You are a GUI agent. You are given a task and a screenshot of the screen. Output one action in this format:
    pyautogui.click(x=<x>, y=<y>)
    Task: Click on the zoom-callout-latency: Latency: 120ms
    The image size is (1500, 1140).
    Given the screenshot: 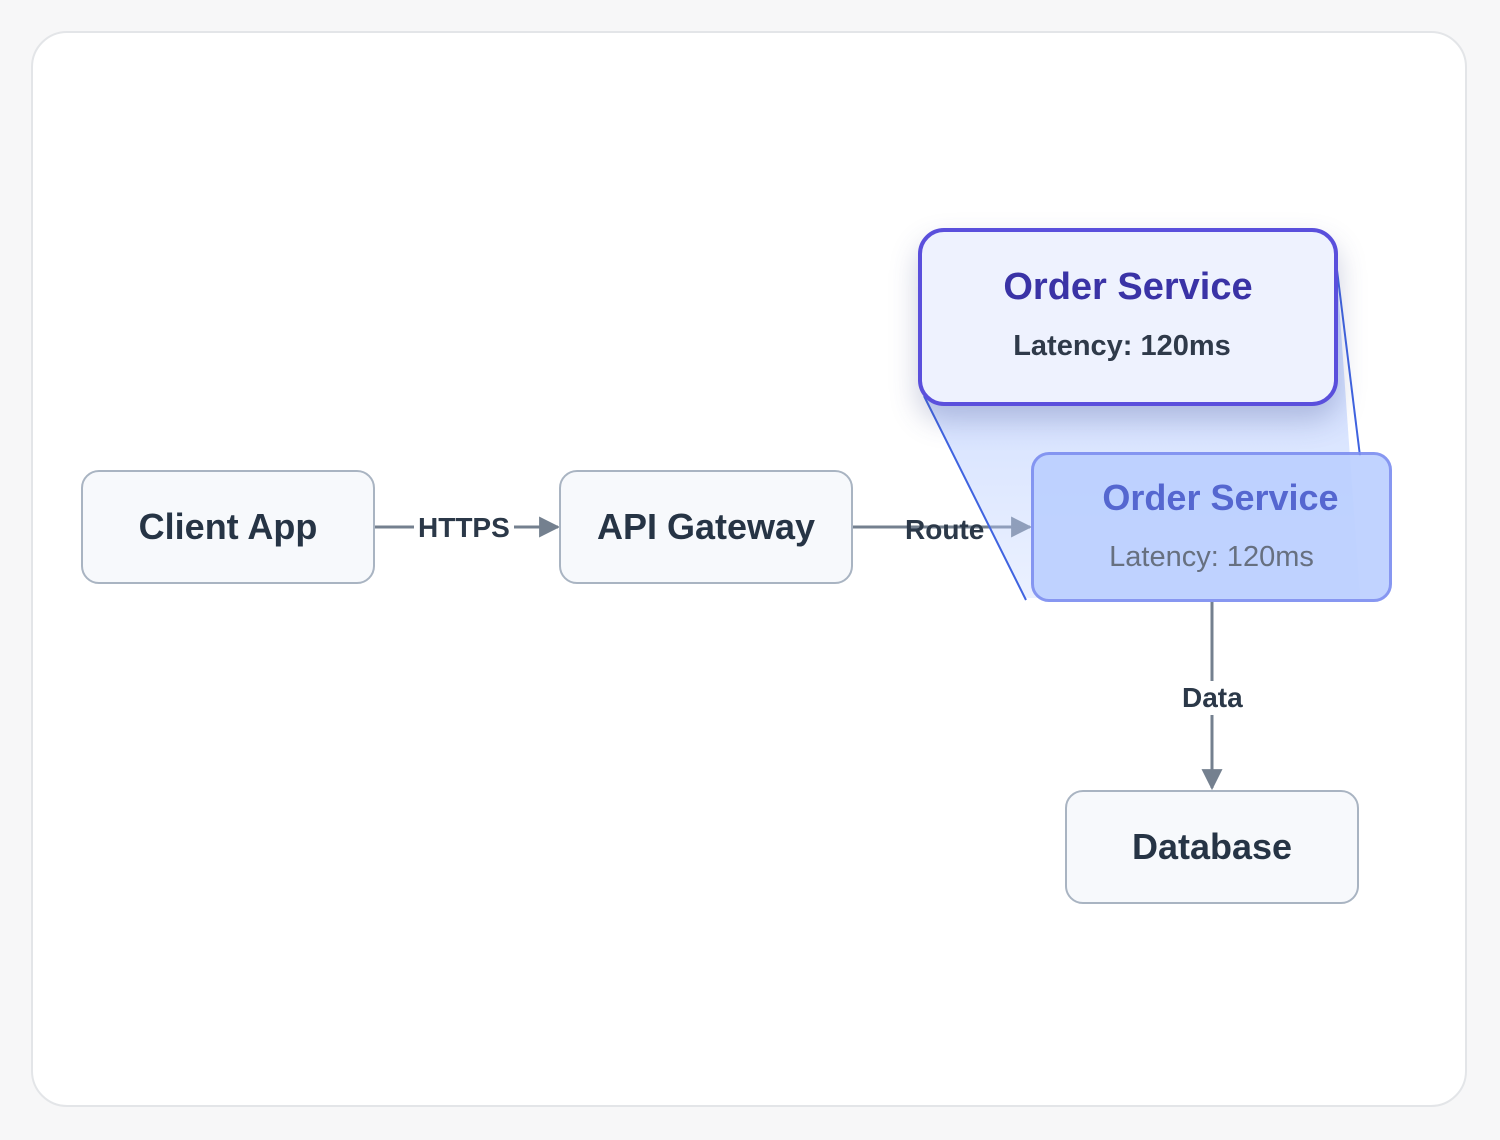 What is the action you would take?
    pyautogui.click(x=1122, y=346)
    